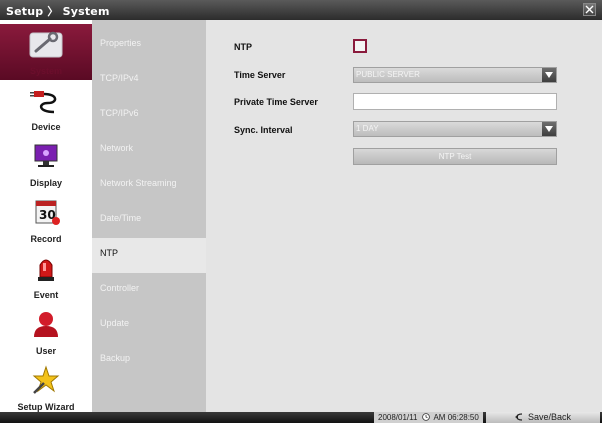  I want to click on date-text: 2008/01/11, so click(398, 417).